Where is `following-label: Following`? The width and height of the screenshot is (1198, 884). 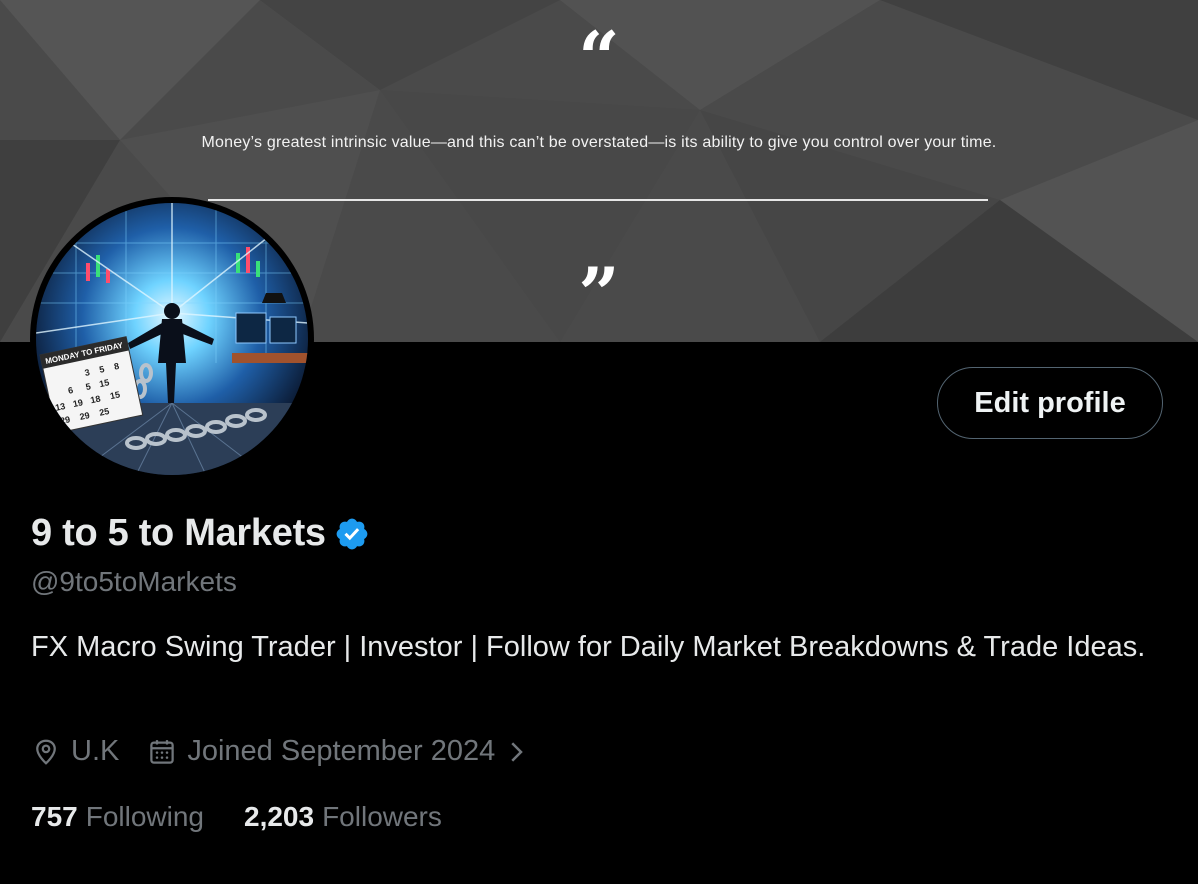 following-label: Following is located at coordinates (144, 816).